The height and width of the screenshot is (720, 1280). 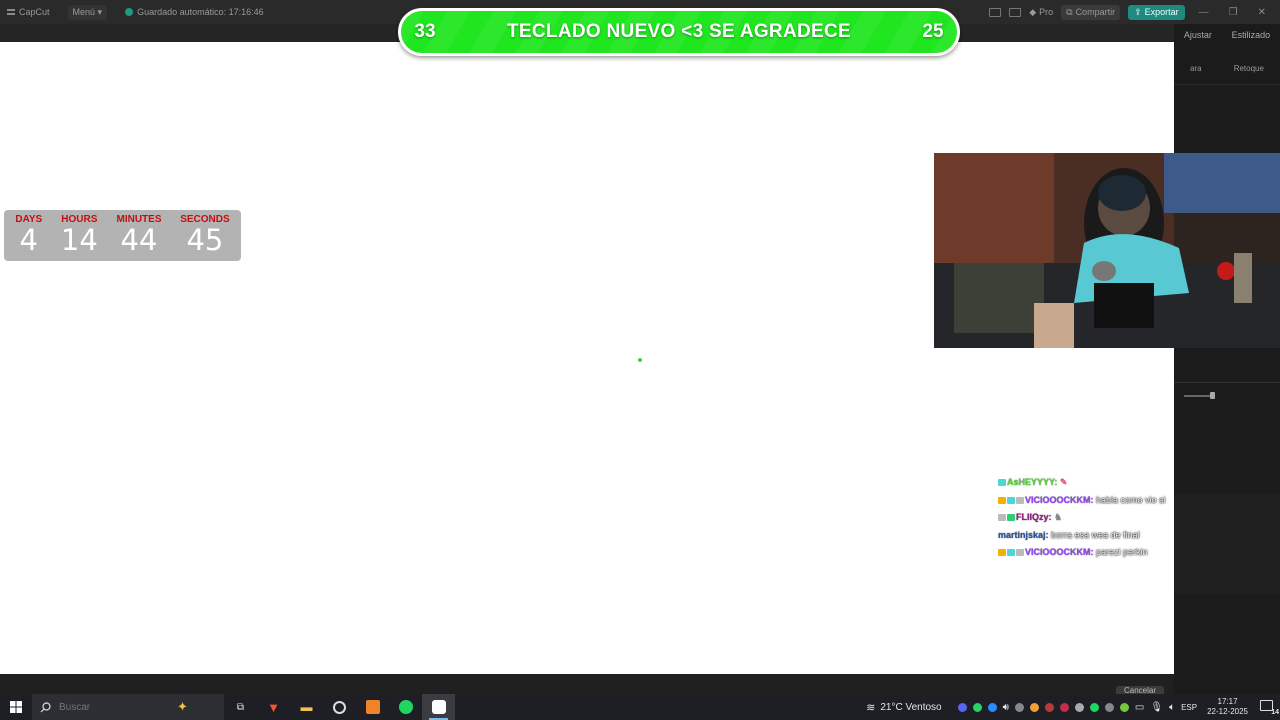 I want to click on chat-username: VICIOOOCKKM:, so click(x=1059, y=499).